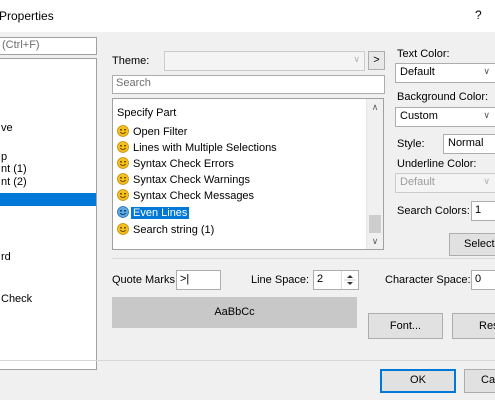 Image resolution: width=495 pixels, height=400 pixels. Describe the element at coordinates (375, 224) in the screenshot. I see `scrollbar-thumb` at that location.